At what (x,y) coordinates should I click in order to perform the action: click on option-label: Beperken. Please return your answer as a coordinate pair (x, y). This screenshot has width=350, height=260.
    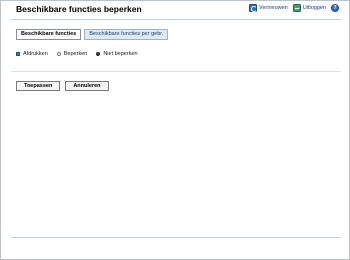
    Looking at the image, I should click on (75, 54).